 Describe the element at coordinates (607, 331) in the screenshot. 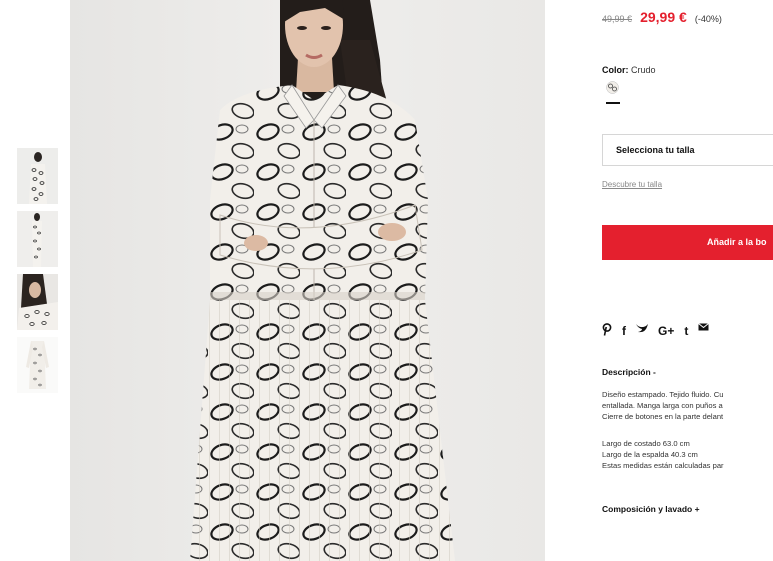

I see `pinterest-icon` at that location.